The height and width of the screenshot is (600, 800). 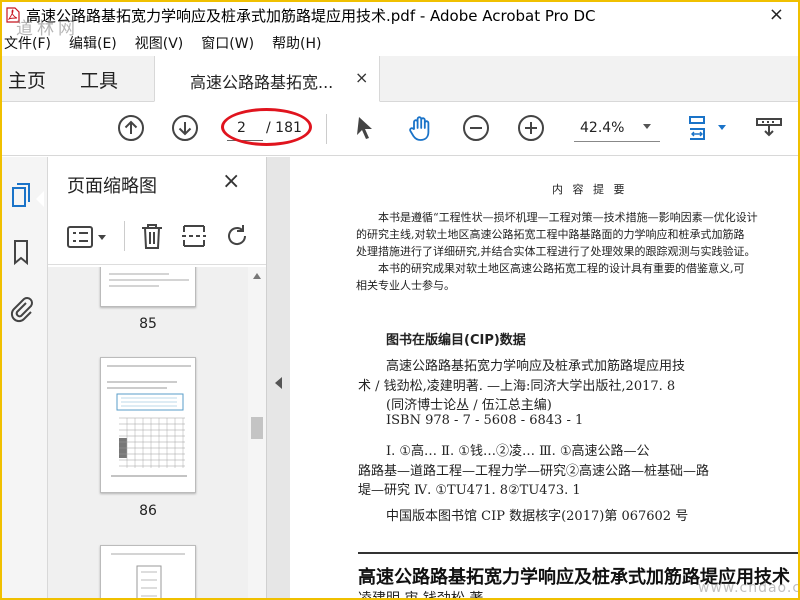 What do you see at coordinates (361, 77) in the screenshot?
I see `tab-close-button: ×` at bounding box center [361, 77].